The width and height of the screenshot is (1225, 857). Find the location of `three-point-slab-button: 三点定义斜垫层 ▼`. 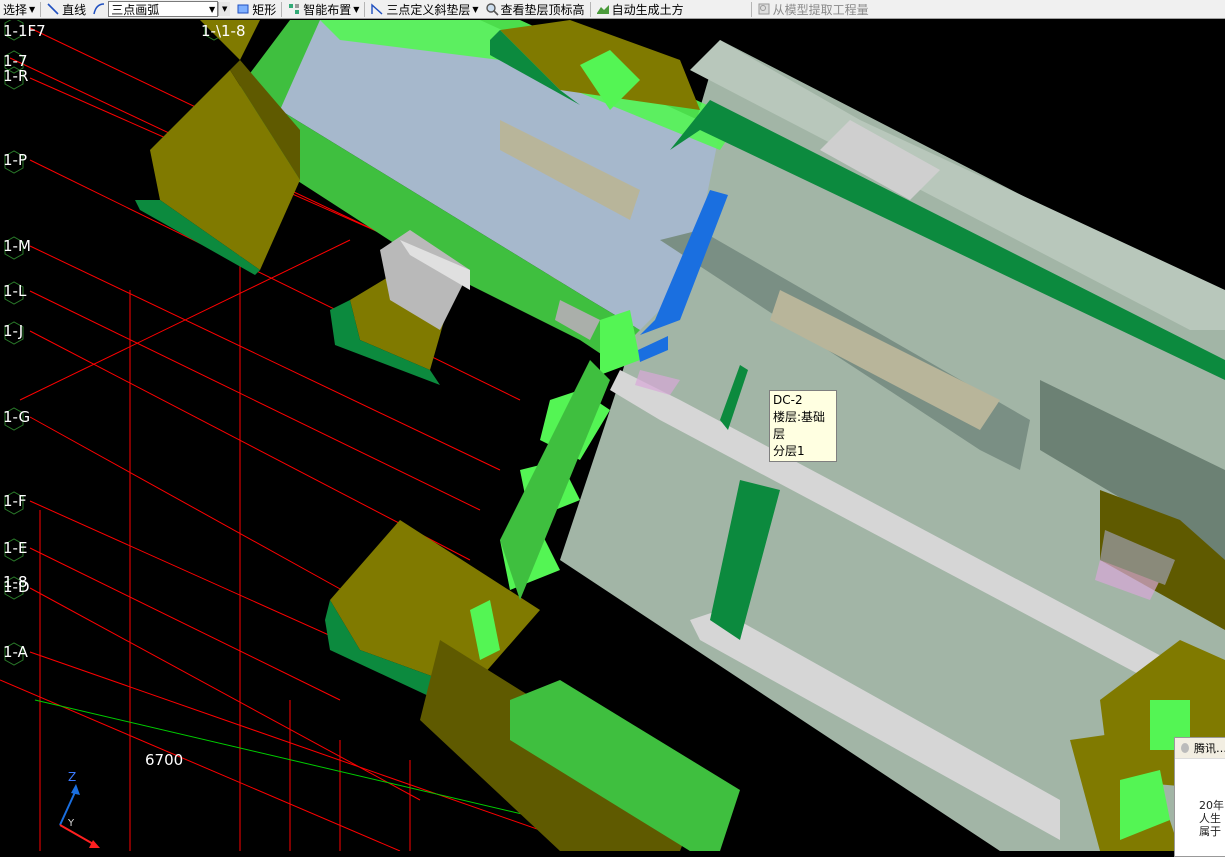

three-point-slab-button: 三点定义斜垫层 ▼ is located at coordinates (424, 9).